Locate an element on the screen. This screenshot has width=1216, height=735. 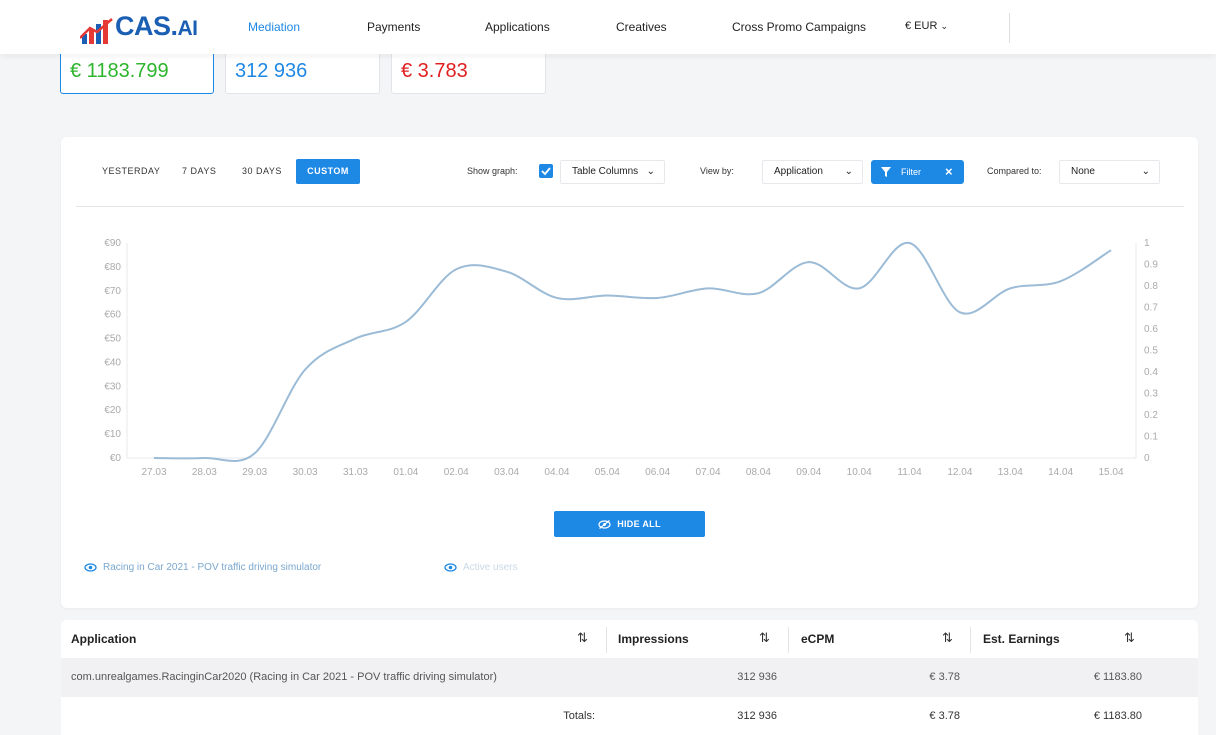
y-tick-label-right: 0.2 is located at coordinates (1151, 415).